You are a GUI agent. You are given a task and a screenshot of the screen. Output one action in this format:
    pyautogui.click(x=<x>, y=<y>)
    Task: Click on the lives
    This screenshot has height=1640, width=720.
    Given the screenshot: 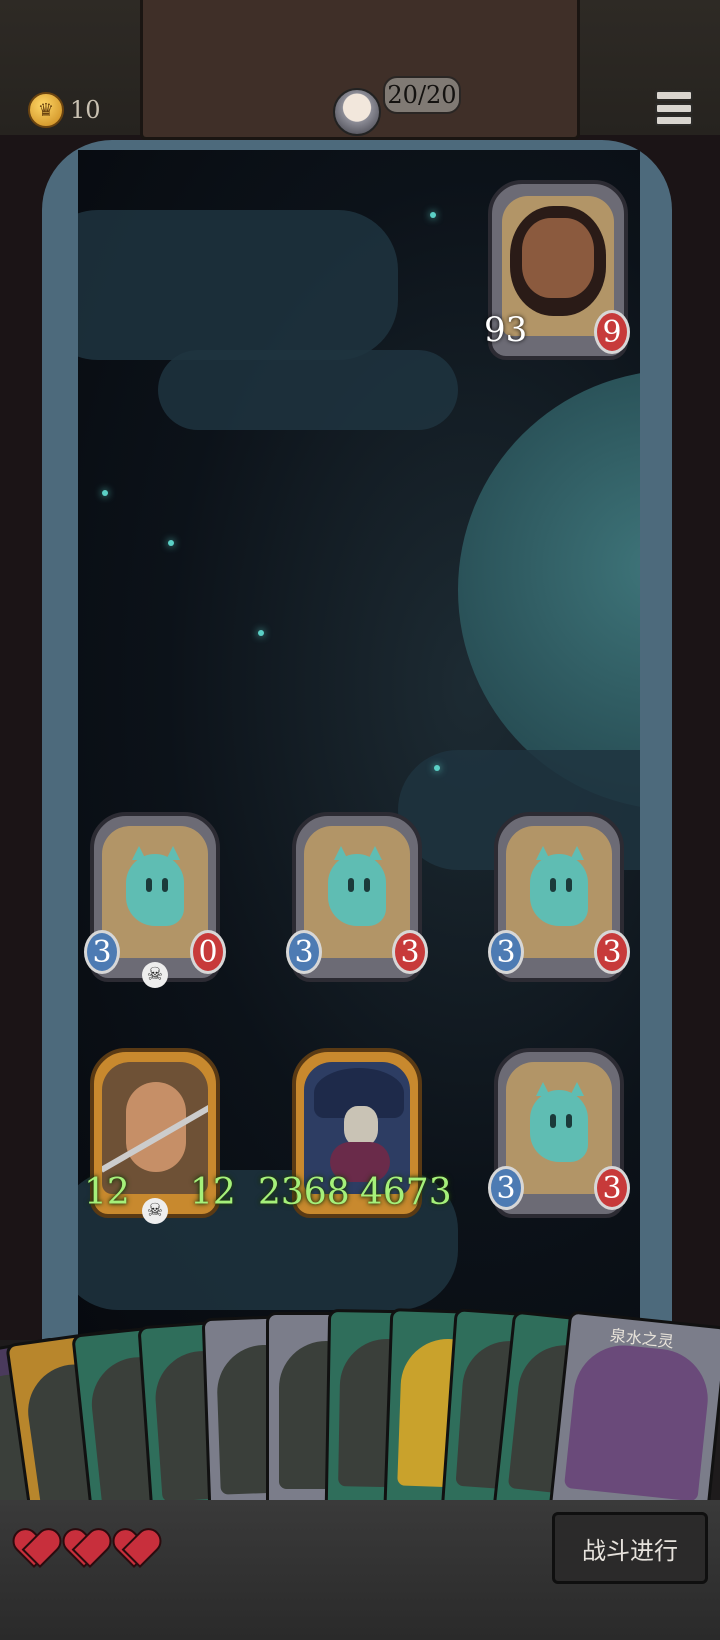 What is the action you would take?
    pyautogui.click(x=85, y=1550)
    